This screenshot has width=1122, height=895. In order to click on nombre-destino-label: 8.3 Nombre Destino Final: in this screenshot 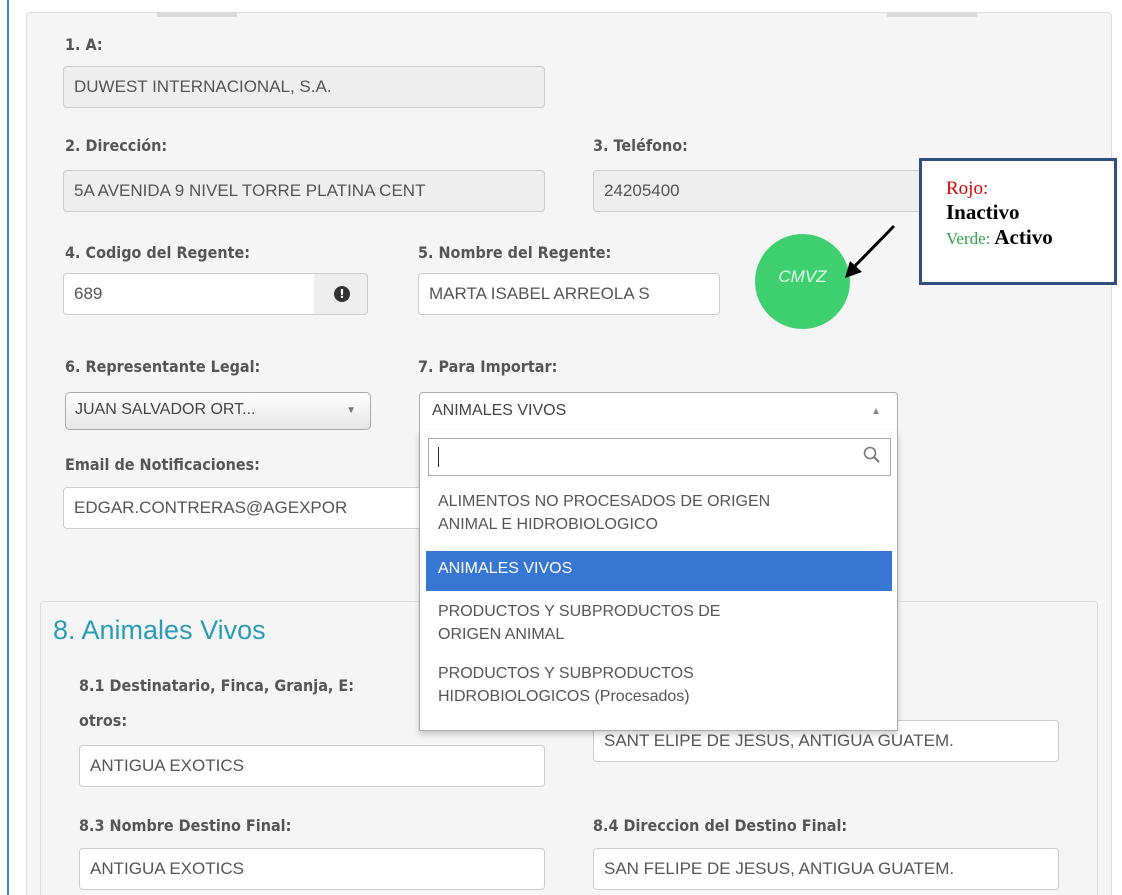, I will do `click(185, 825)`.